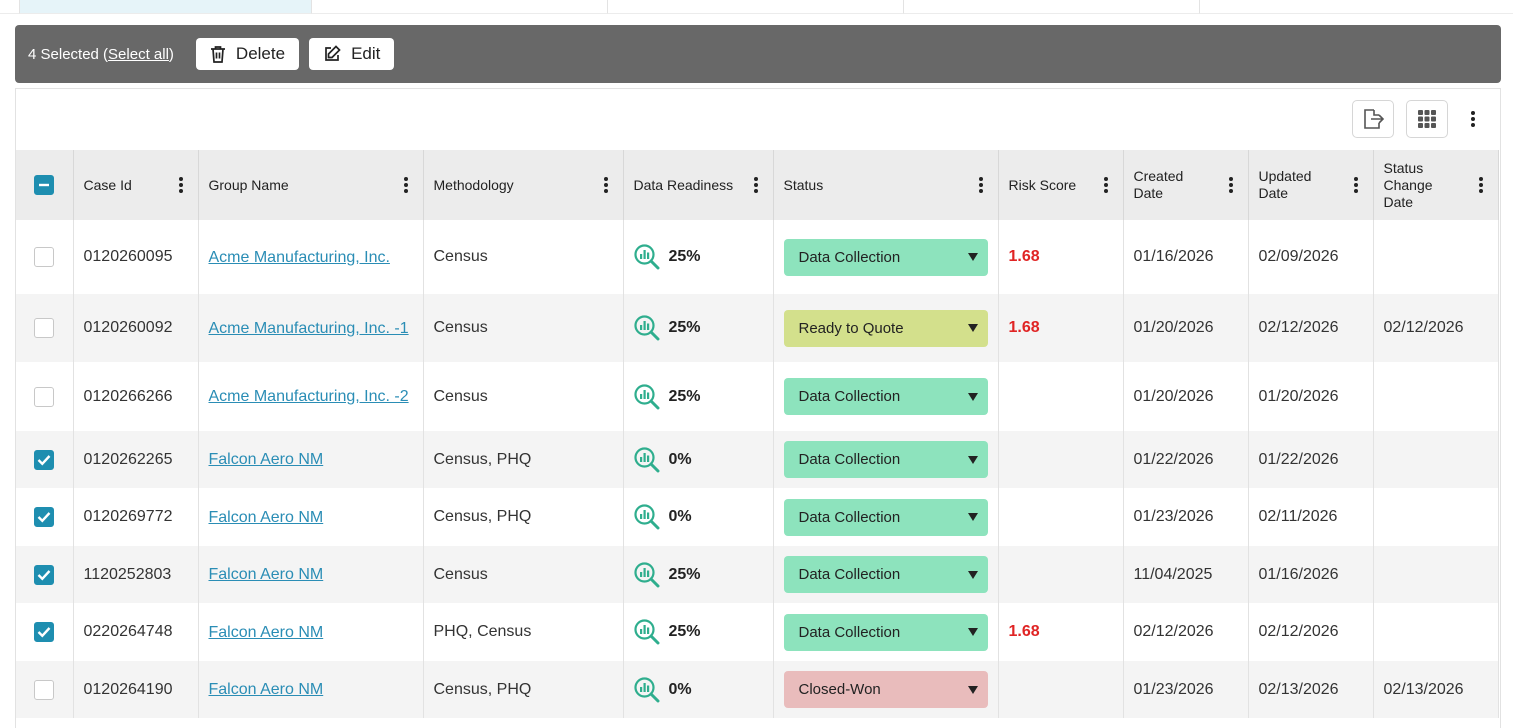 This screenshot has height=728, width=1513. Describe the element at coordinates (698, 185) in the screenshot. I see `column-header-data-readiness: Data Readiness` at that location.